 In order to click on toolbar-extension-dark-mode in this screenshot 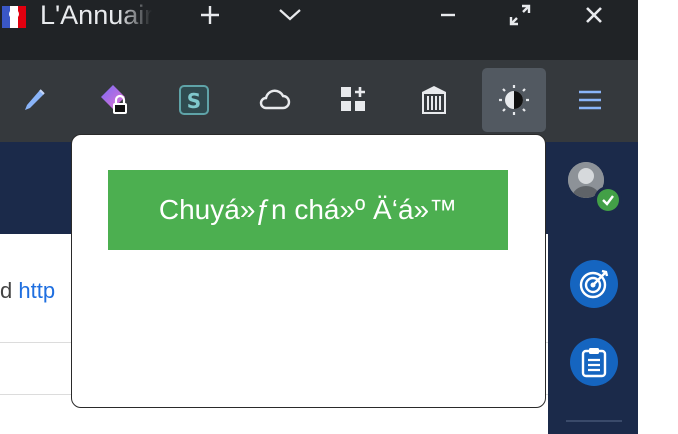, I will do `click(514, 100)`.